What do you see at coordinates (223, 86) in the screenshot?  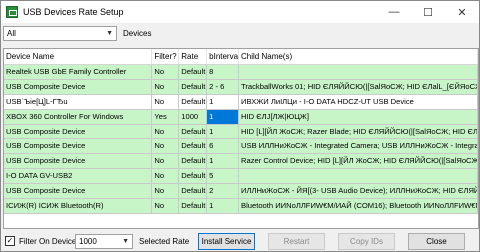 I see `cell-binterval: 2 - 6` at bounding box center [223, 86].